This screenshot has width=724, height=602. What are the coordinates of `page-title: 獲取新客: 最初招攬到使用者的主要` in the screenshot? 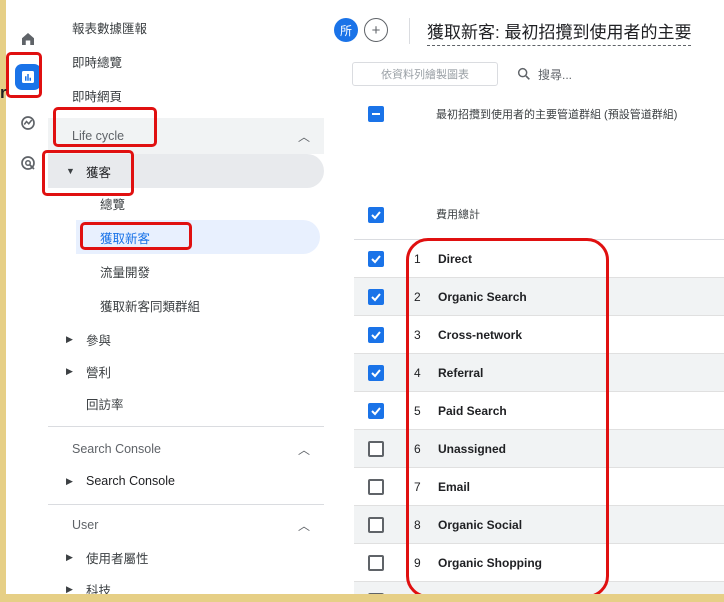 It's located at (559, 32).